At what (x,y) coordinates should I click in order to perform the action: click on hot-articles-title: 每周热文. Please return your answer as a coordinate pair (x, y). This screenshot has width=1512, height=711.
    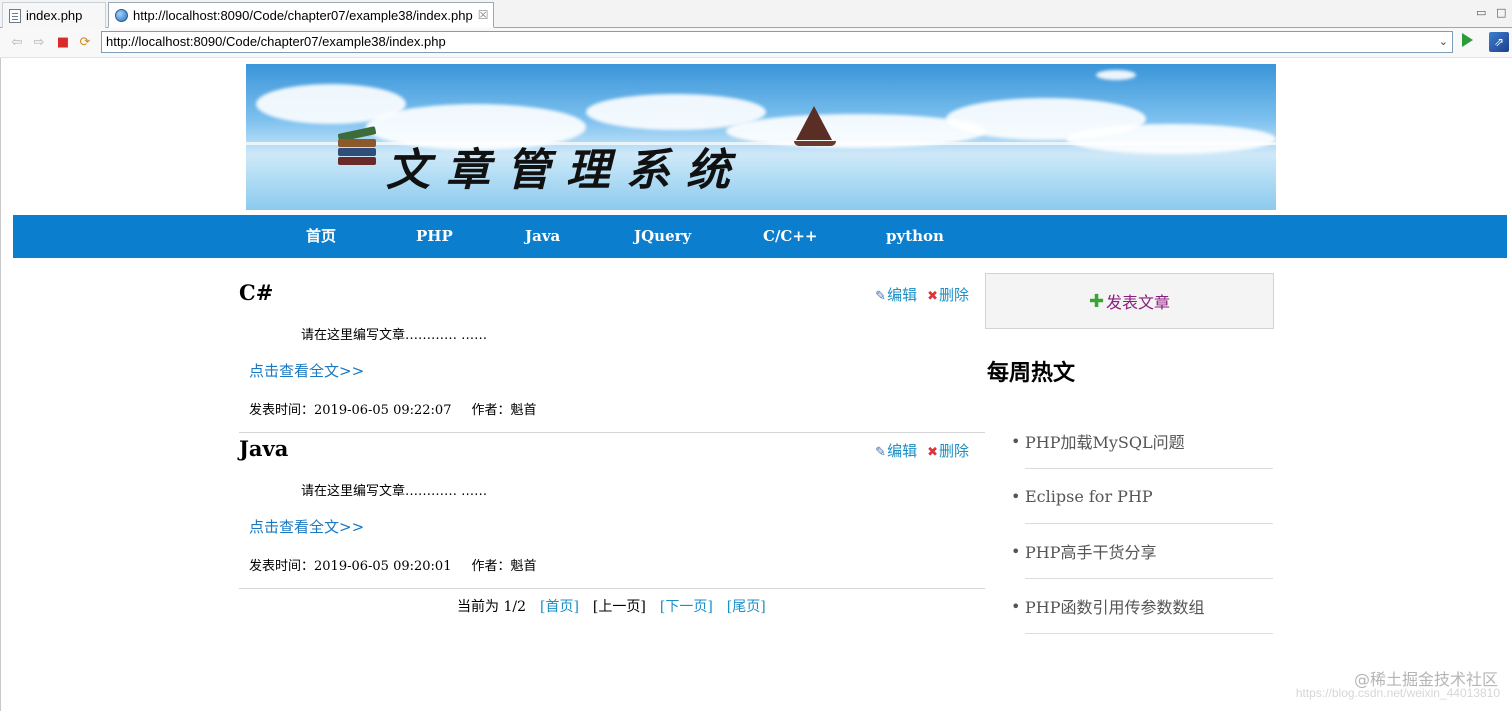
    Looking at the image, I should click on (1031, 373).